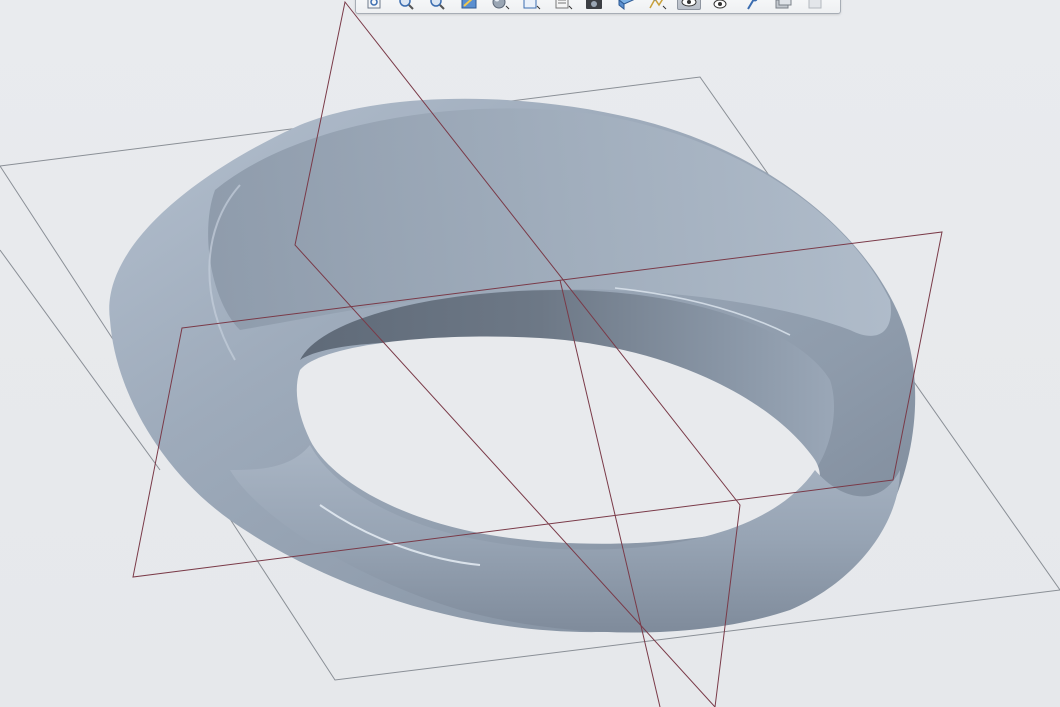 This screenshot has width=1060, height=707. I want to click on datum-display-icon, so click(658, 5).